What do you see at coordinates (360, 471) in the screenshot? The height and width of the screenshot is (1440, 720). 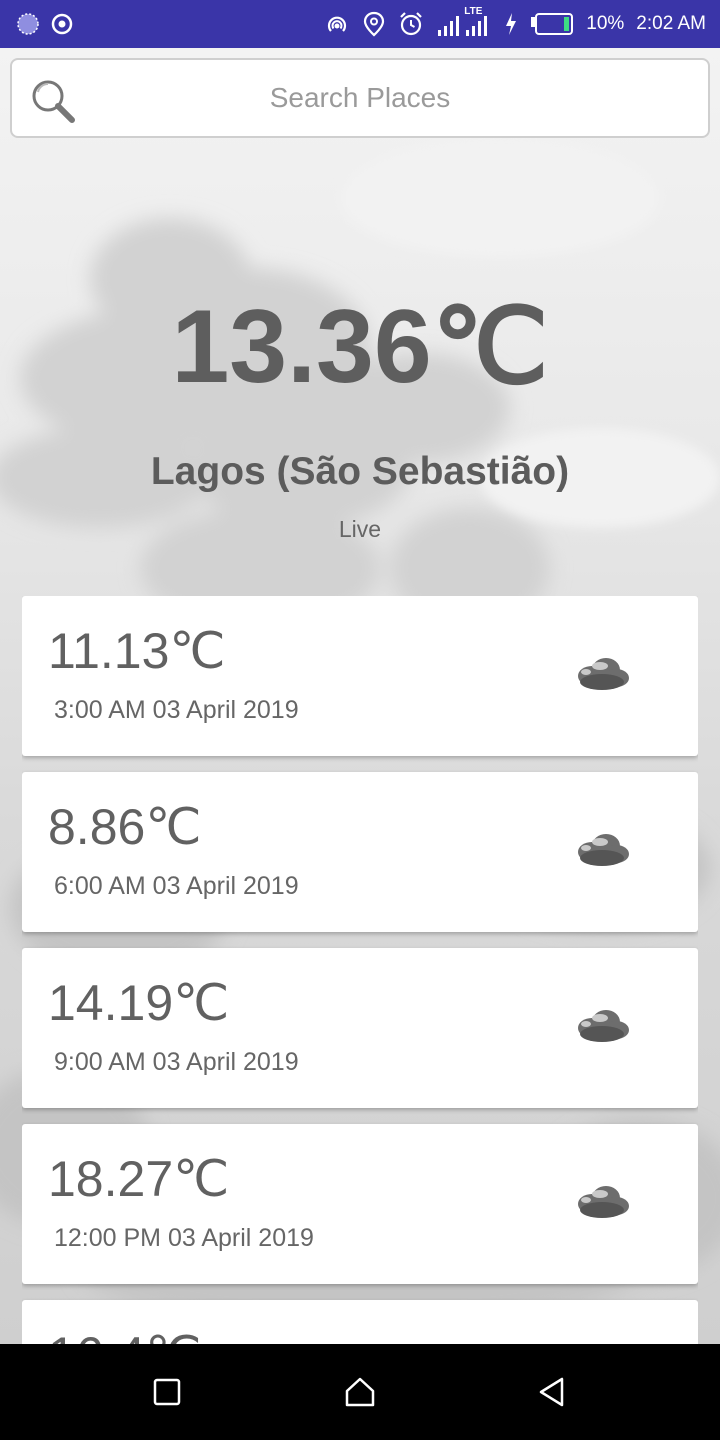 I see `location-name: Lagos (São Sebastião)` at bounding box center [360, 471].